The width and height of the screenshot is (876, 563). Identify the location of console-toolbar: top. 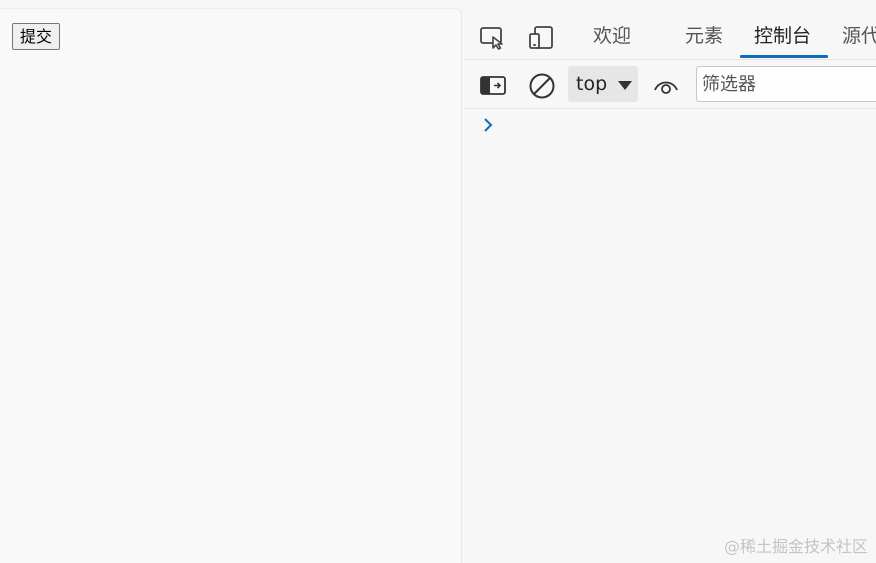
(670, 85).